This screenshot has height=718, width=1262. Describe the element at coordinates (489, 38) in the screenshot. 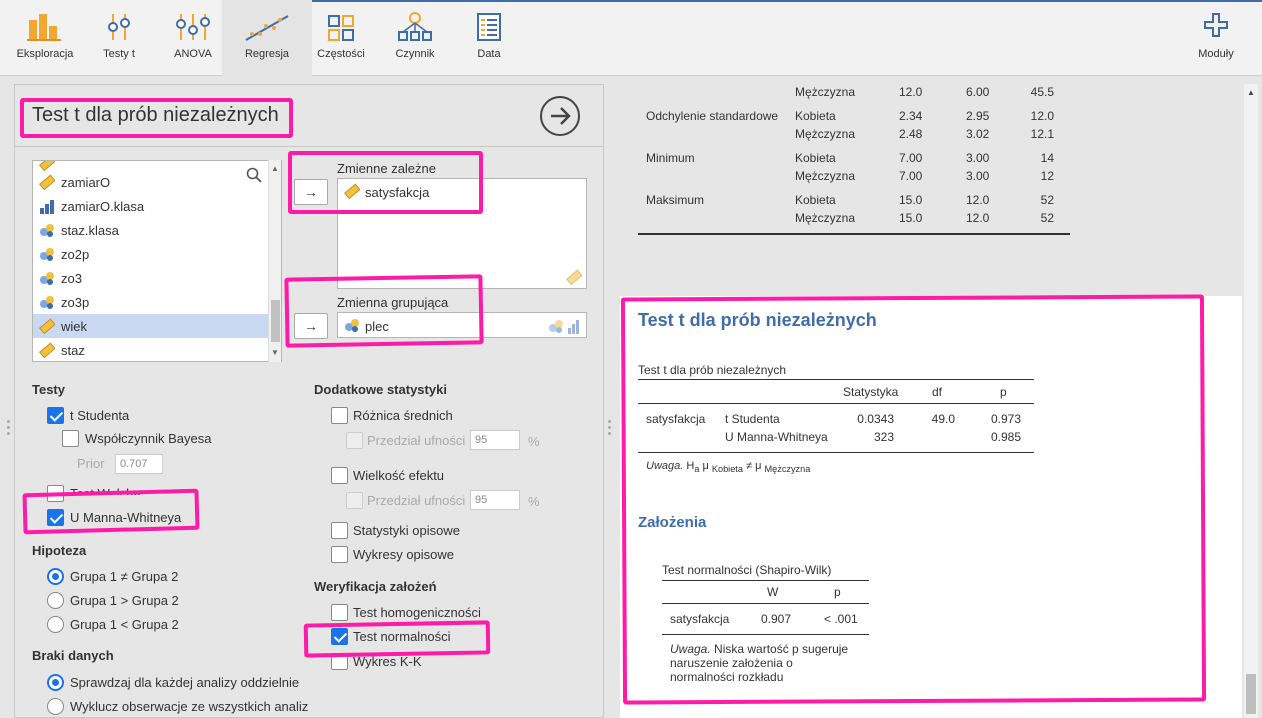

I see `toolbar-data: Data` at that location.